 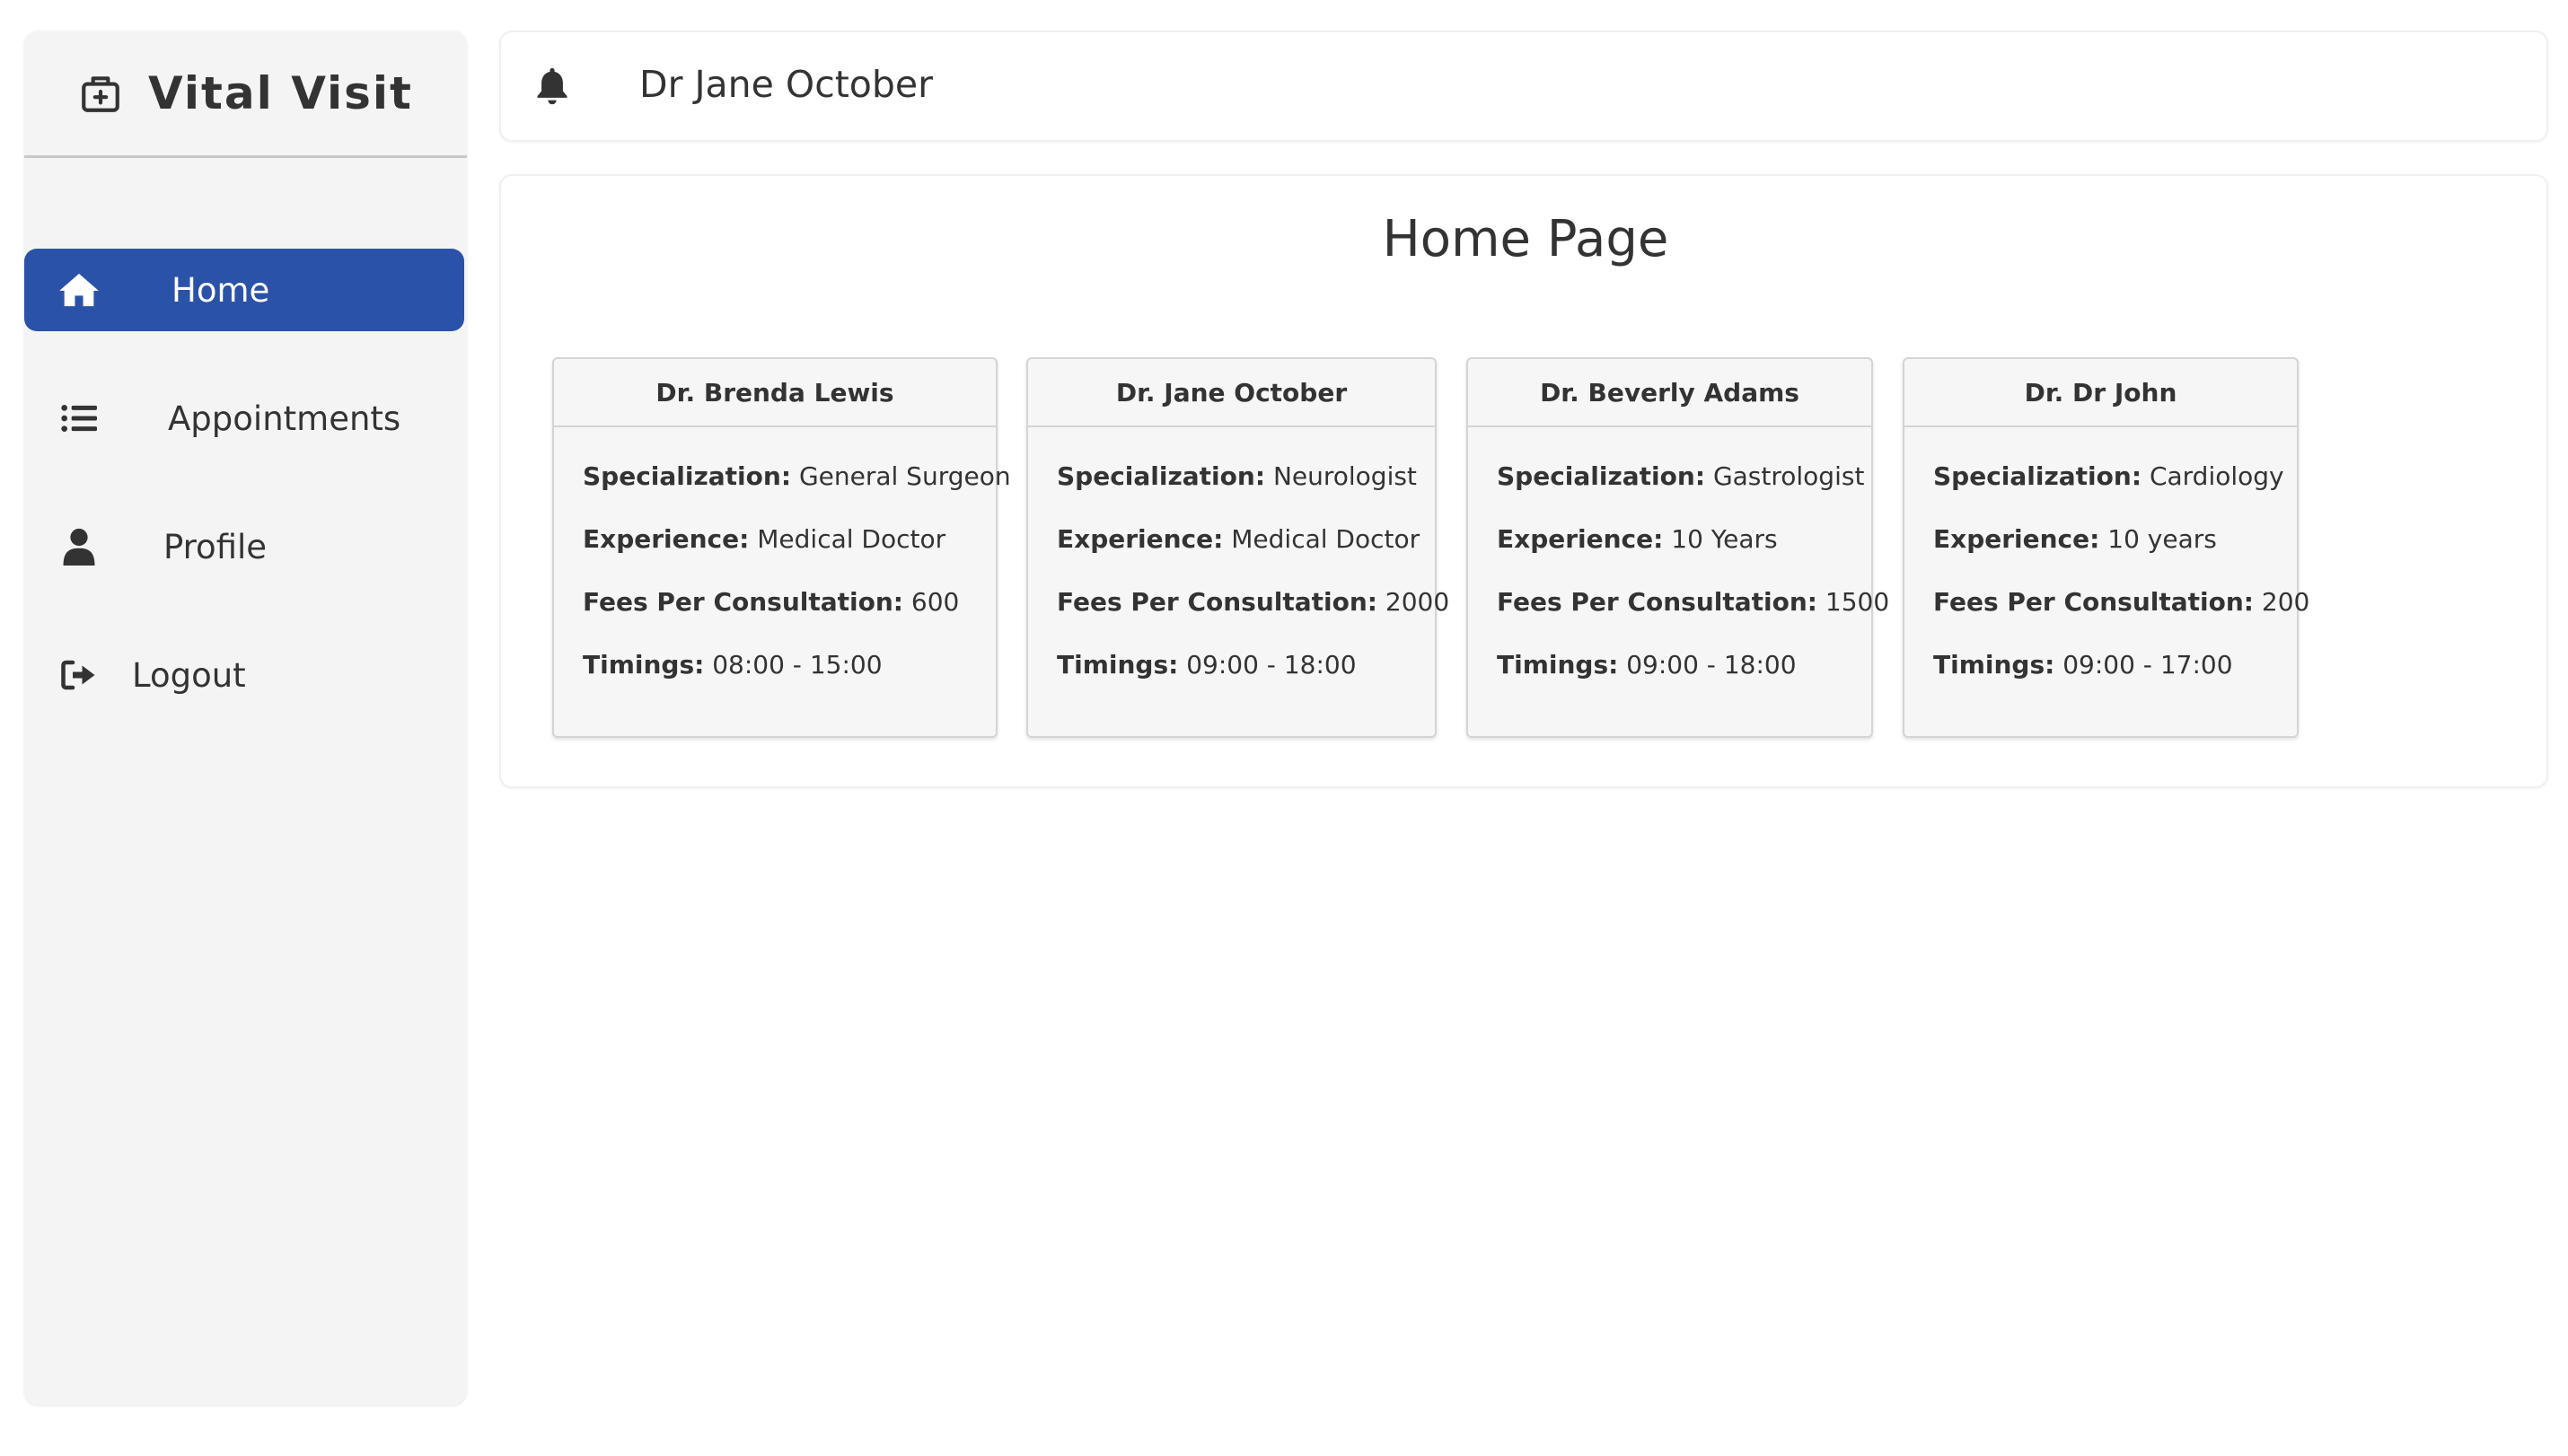 I want to click on specialization-row: Specialization: Cardiology, so click(x=2115, y=485).